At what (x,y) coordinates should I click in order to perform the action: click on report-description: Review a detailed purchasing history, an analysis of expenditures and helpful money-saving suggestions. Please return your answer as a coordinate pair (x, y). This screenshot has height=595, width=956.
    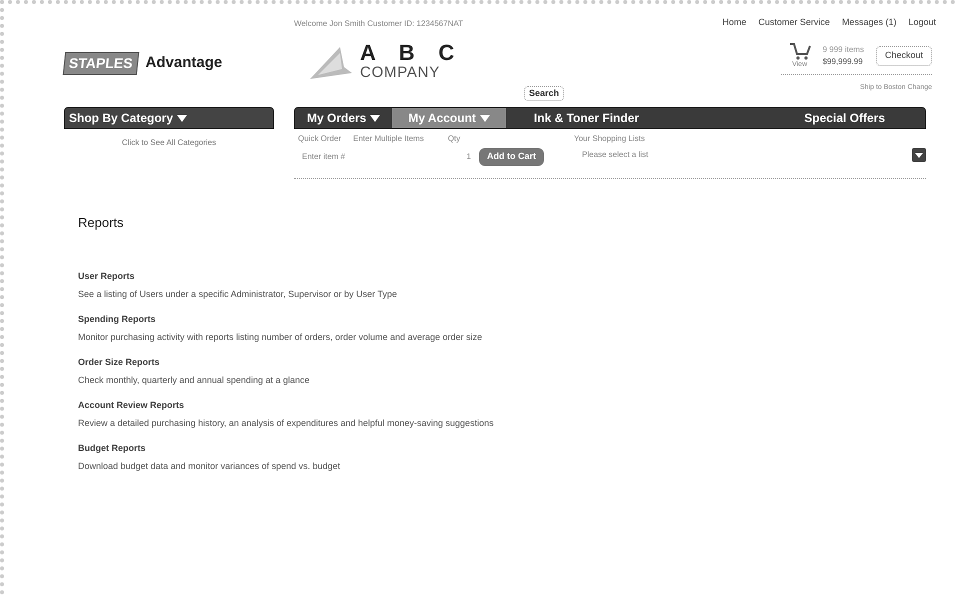
    Looking at the image, I should click on (286, 423).